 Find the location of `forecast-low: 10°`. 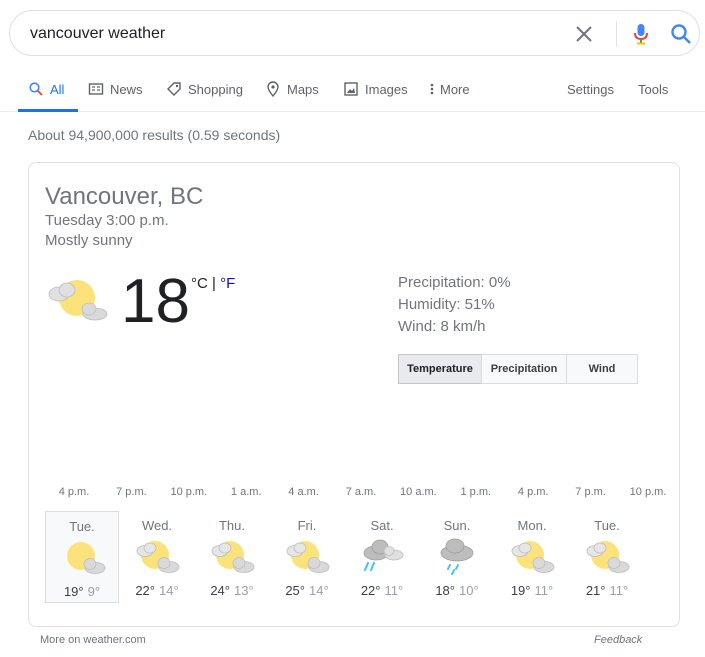

forecast-low: 10° is located at coordinates (469, 590).